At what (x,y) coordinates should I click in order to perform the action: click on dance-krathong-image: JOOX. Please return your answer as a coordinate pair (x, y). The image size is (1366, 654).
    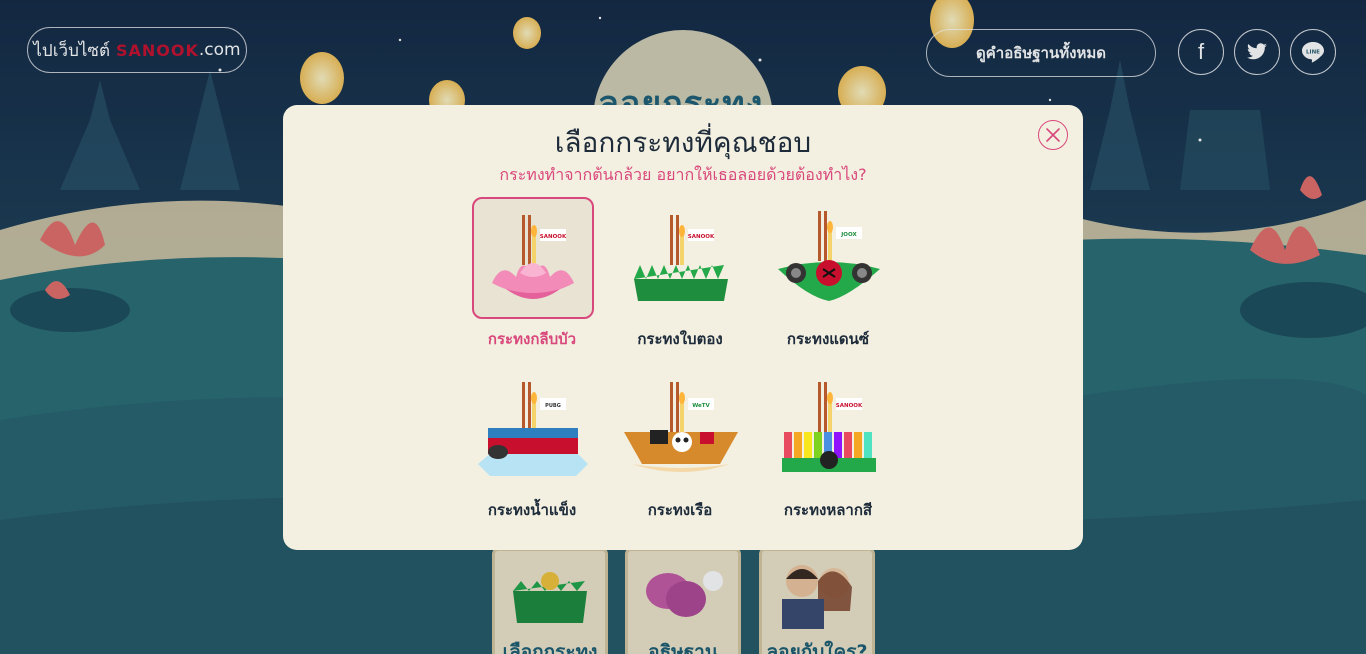
    Looking at the image, I should click on (829, 256).